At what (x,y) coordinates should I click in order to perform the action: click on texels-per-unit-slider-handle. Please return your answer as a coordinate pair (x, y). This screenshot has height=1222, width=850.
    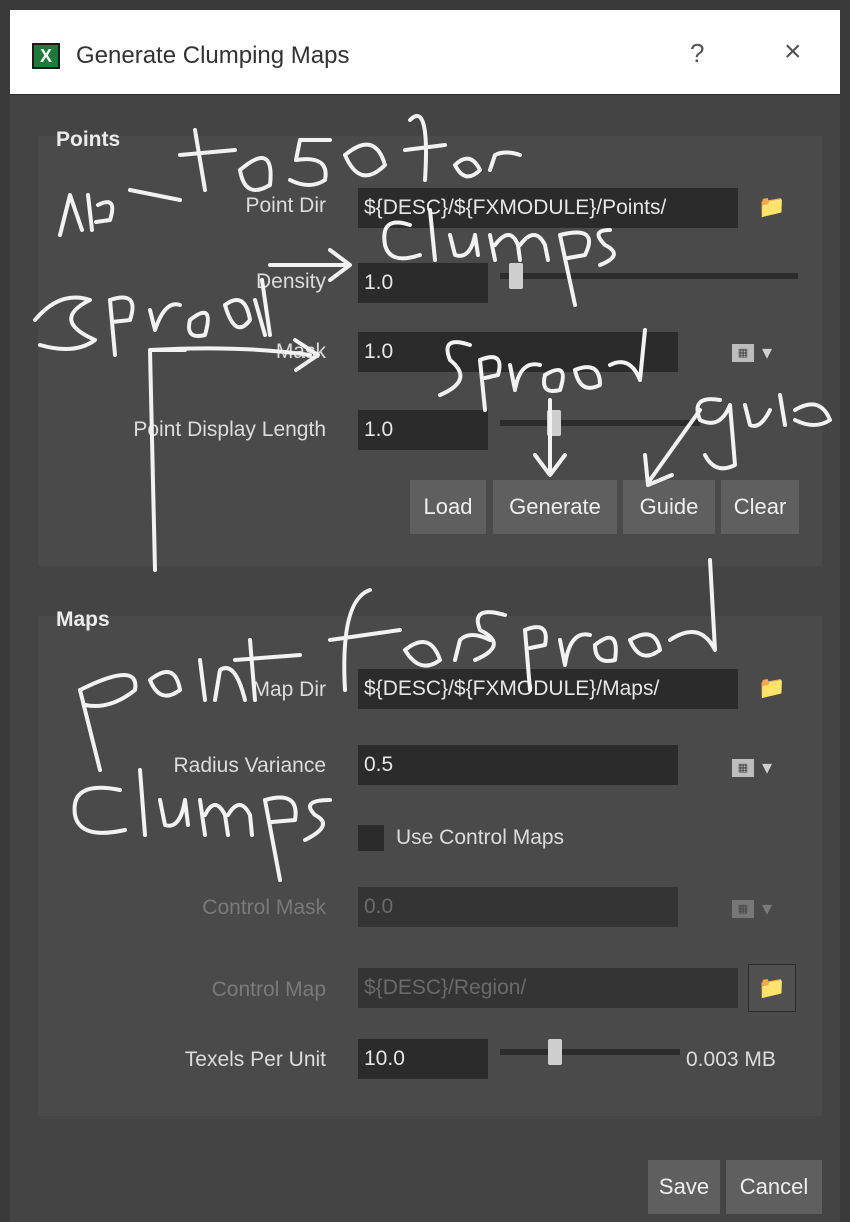
    Looking at the image, I should click on (555, 1052).